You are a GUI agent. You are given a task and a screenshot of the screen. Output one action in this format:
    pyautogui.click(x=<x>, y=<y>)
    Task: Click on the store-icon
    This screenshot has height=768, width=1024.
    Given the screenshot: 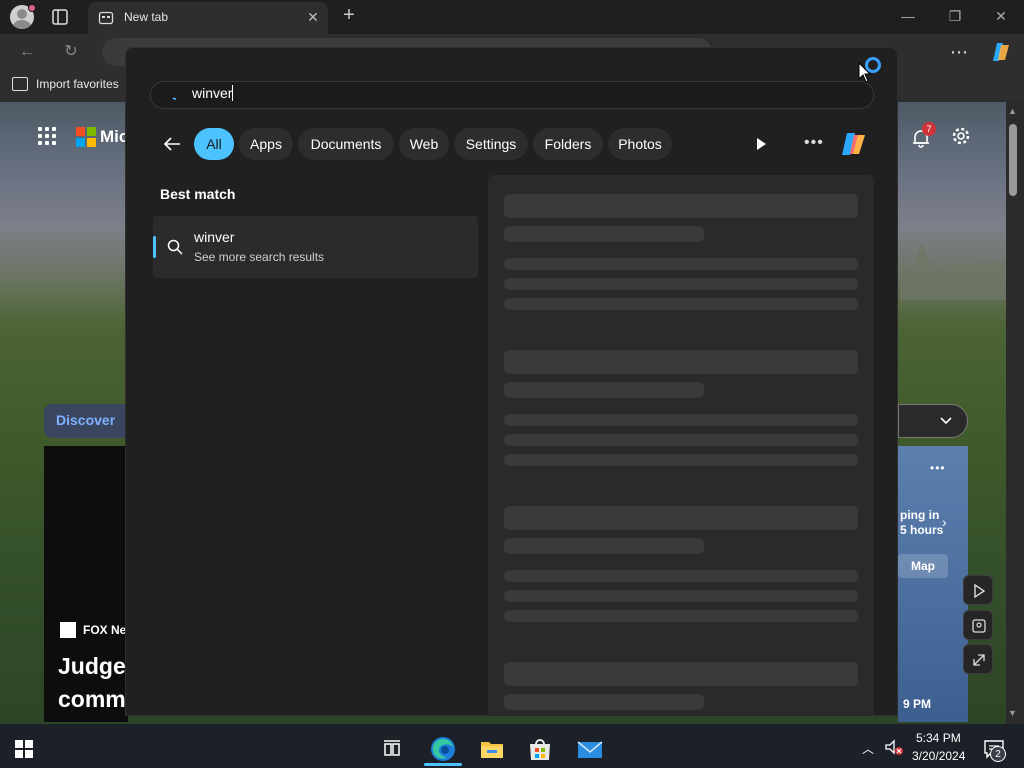 What is the action you would take?
    pyautogui.click(x=540, y=749)
    